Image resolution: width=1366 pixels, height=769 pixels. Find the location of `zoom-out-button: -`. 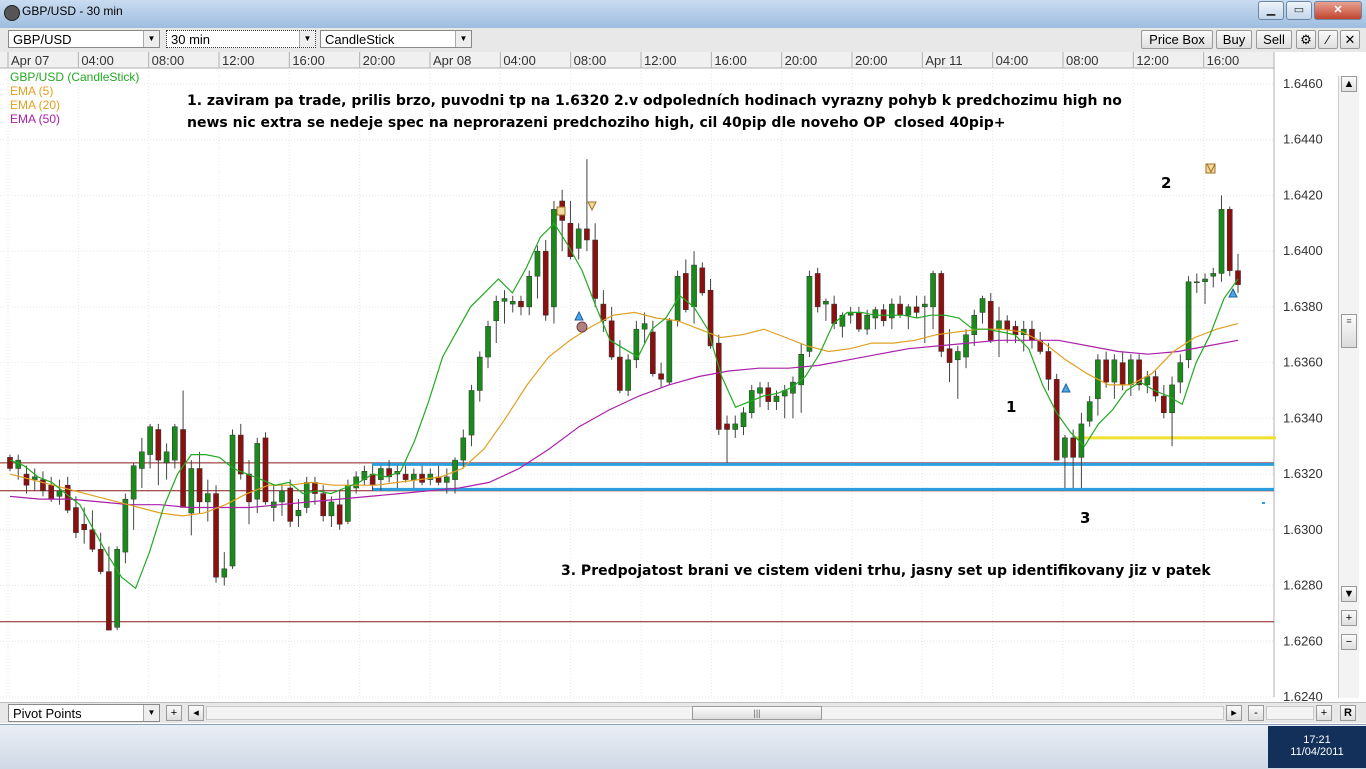

zoom-out-button: - is located at coordinates (1256, 713).